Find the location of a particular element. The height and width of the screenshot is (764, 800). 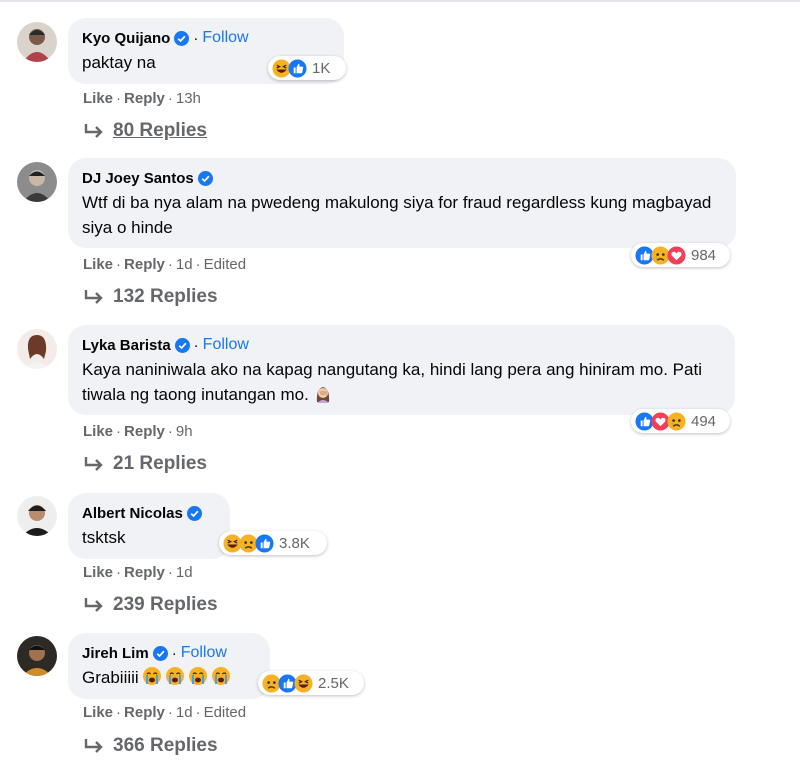

reaction-count: 1K is located at coordinates (321, 68).